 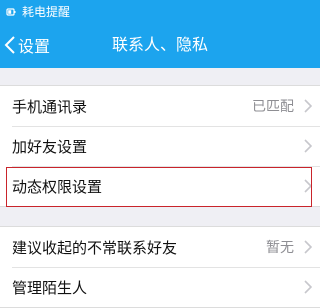 What do you see at coordinates (273, 107) in the screenshot?
I see `list-item-value: 已匹配` at bounding box center [273, 107].